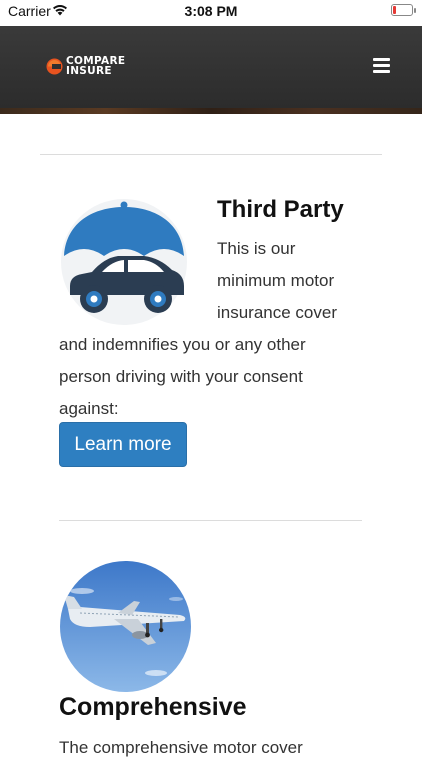 The image size is (422, 758). What do you see at coordinates (54, 66) in the screenshot?
I see `logo-mark-icon` at bounding box center [54, 66].